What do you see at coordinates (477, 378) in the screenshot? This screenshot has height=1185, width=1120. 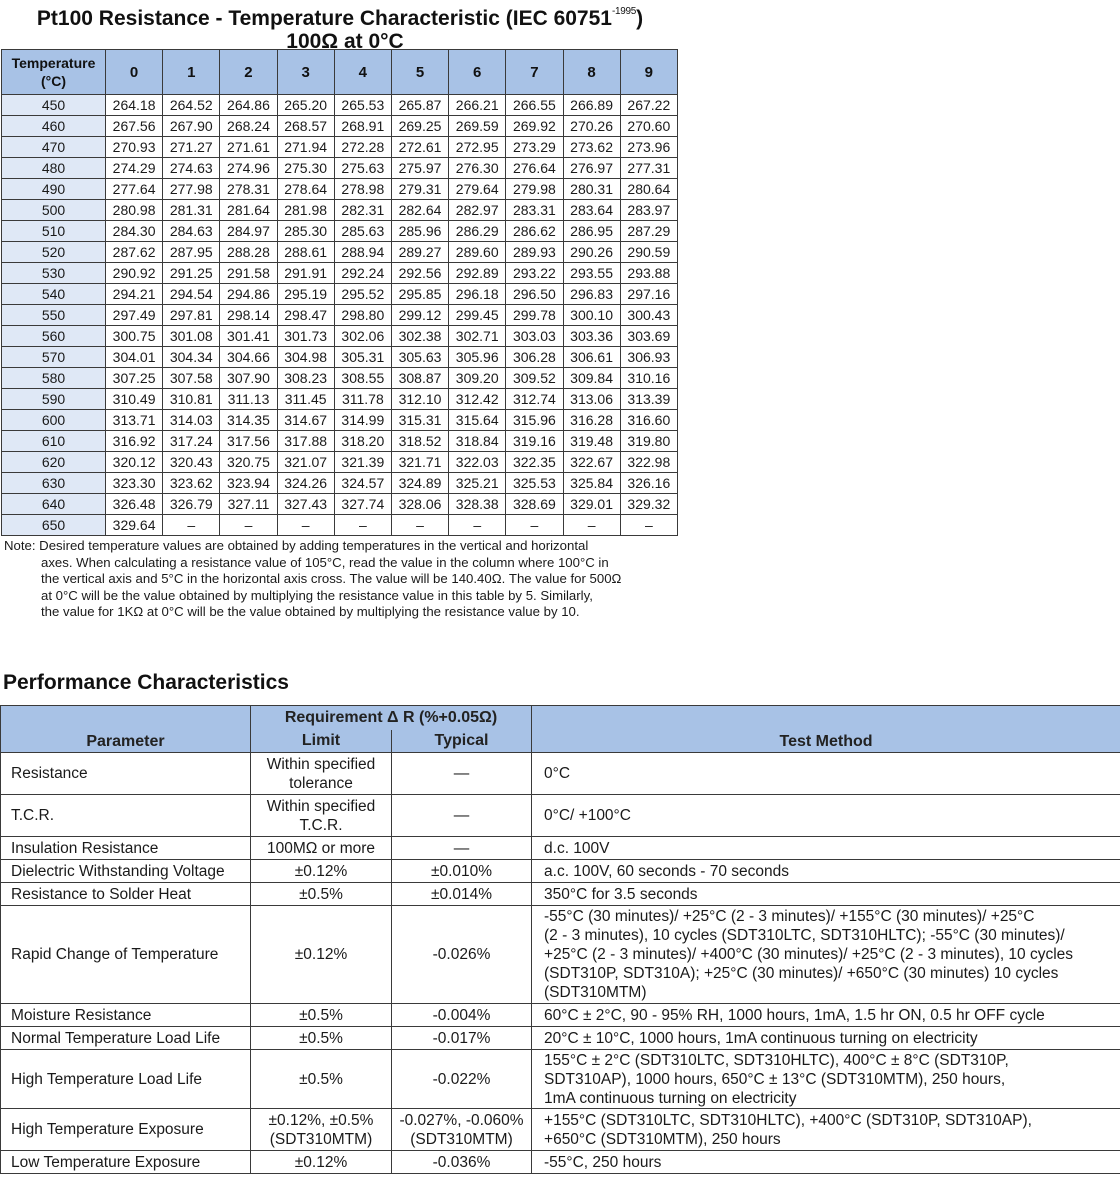 I see `resistance-cell: 309.20` at bounding box center [477, 378].